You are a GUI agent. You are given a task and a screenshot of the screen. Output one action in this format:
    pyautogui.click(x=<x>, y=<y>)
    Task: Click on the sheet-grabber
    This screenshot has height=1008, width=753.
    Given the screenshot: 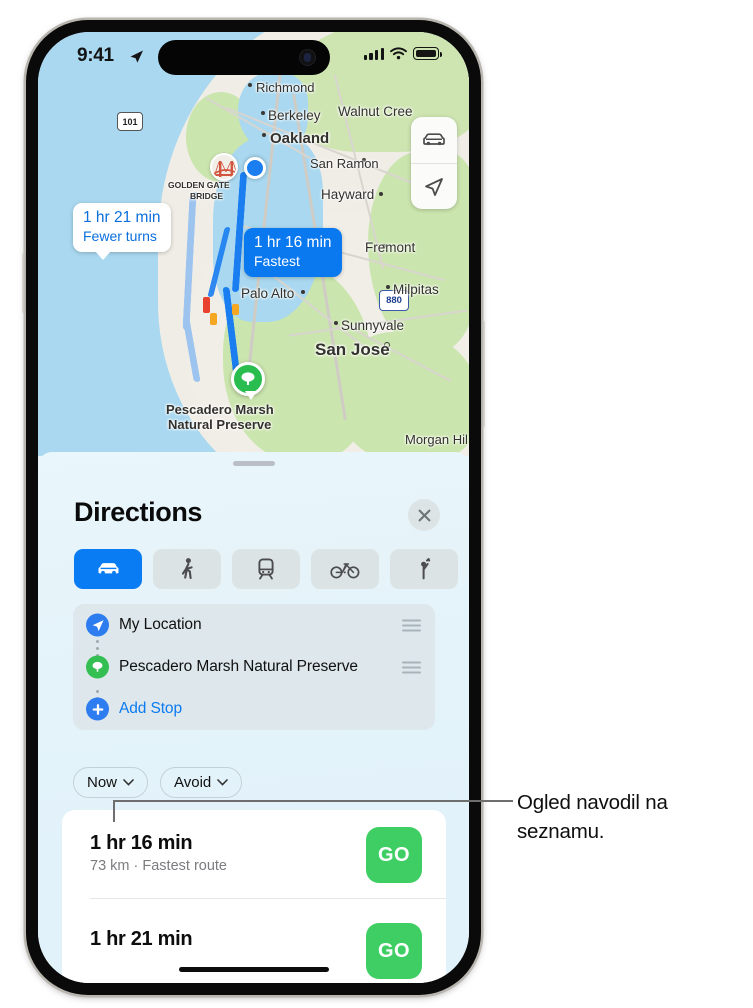 What is the action you would take?
    pyautogui.click(x=253, y=463)
    